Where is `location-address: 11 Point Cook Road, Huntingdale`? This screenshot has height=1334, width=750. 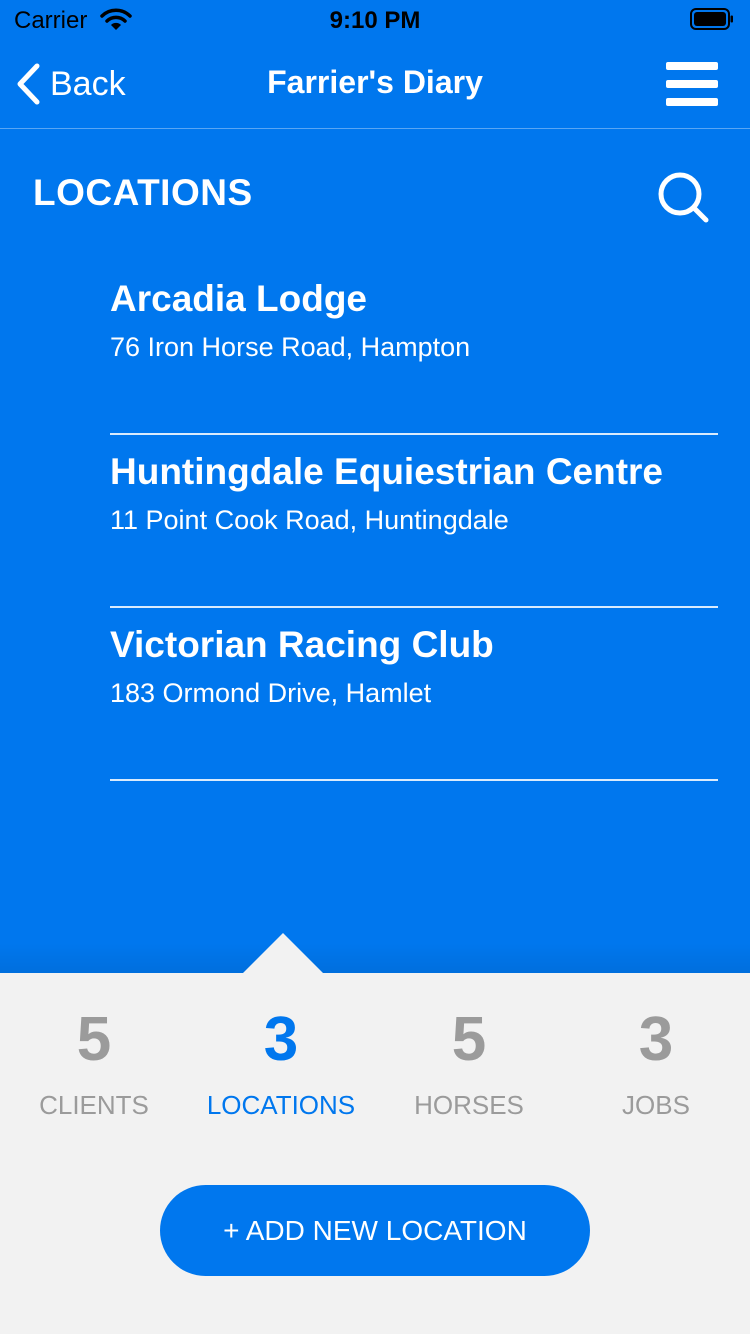
location-address: 11 Point Cook Road, Huntingdale is located at coordinates (309, 520).